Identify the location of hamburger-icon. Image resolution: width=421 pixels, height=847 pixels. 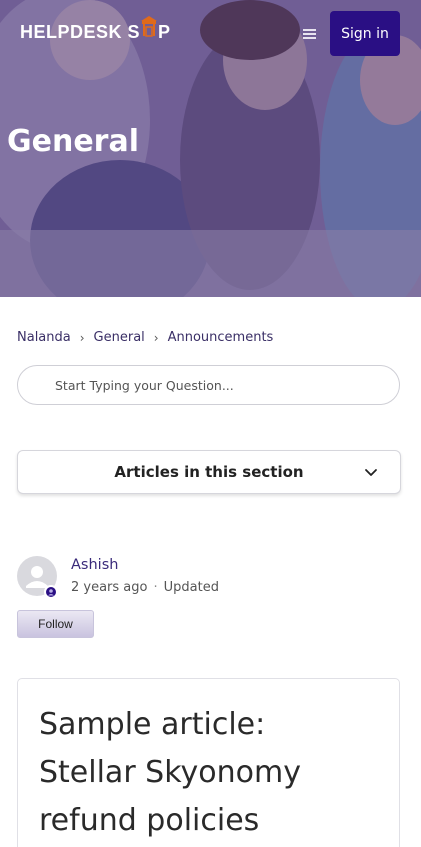
(309, 34).